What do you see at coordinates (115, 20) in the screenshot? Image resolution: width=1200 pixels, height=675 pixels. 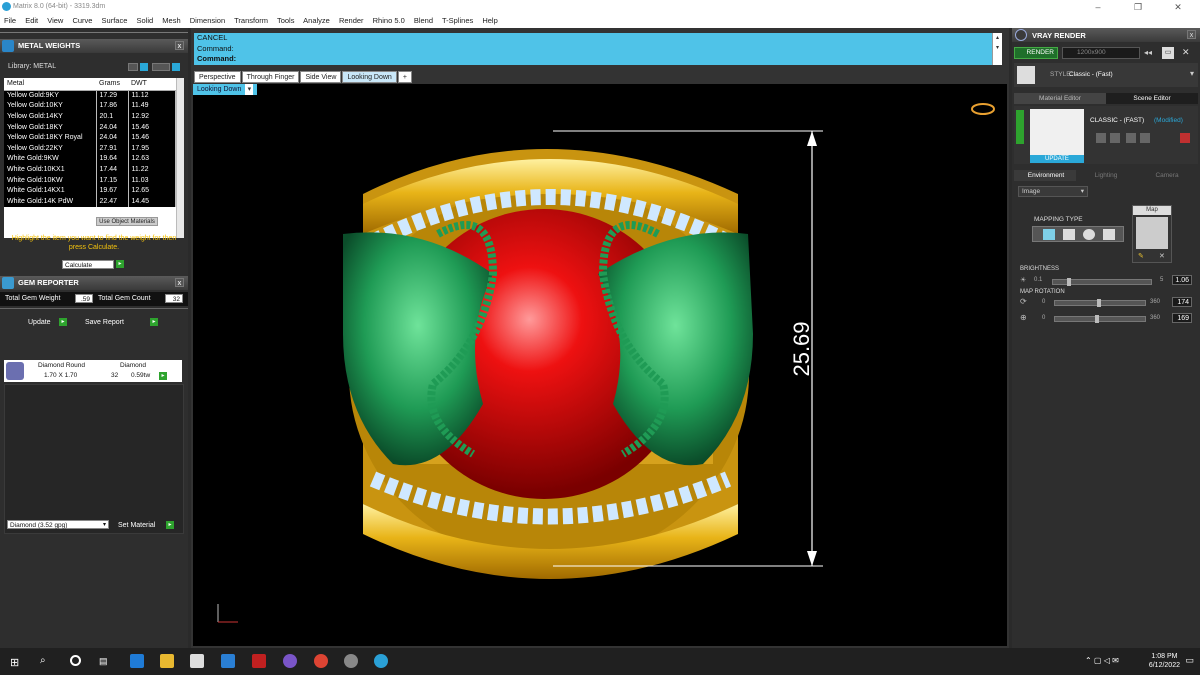 I see `menu-surface: Surface` at bounding box center [115, 20].